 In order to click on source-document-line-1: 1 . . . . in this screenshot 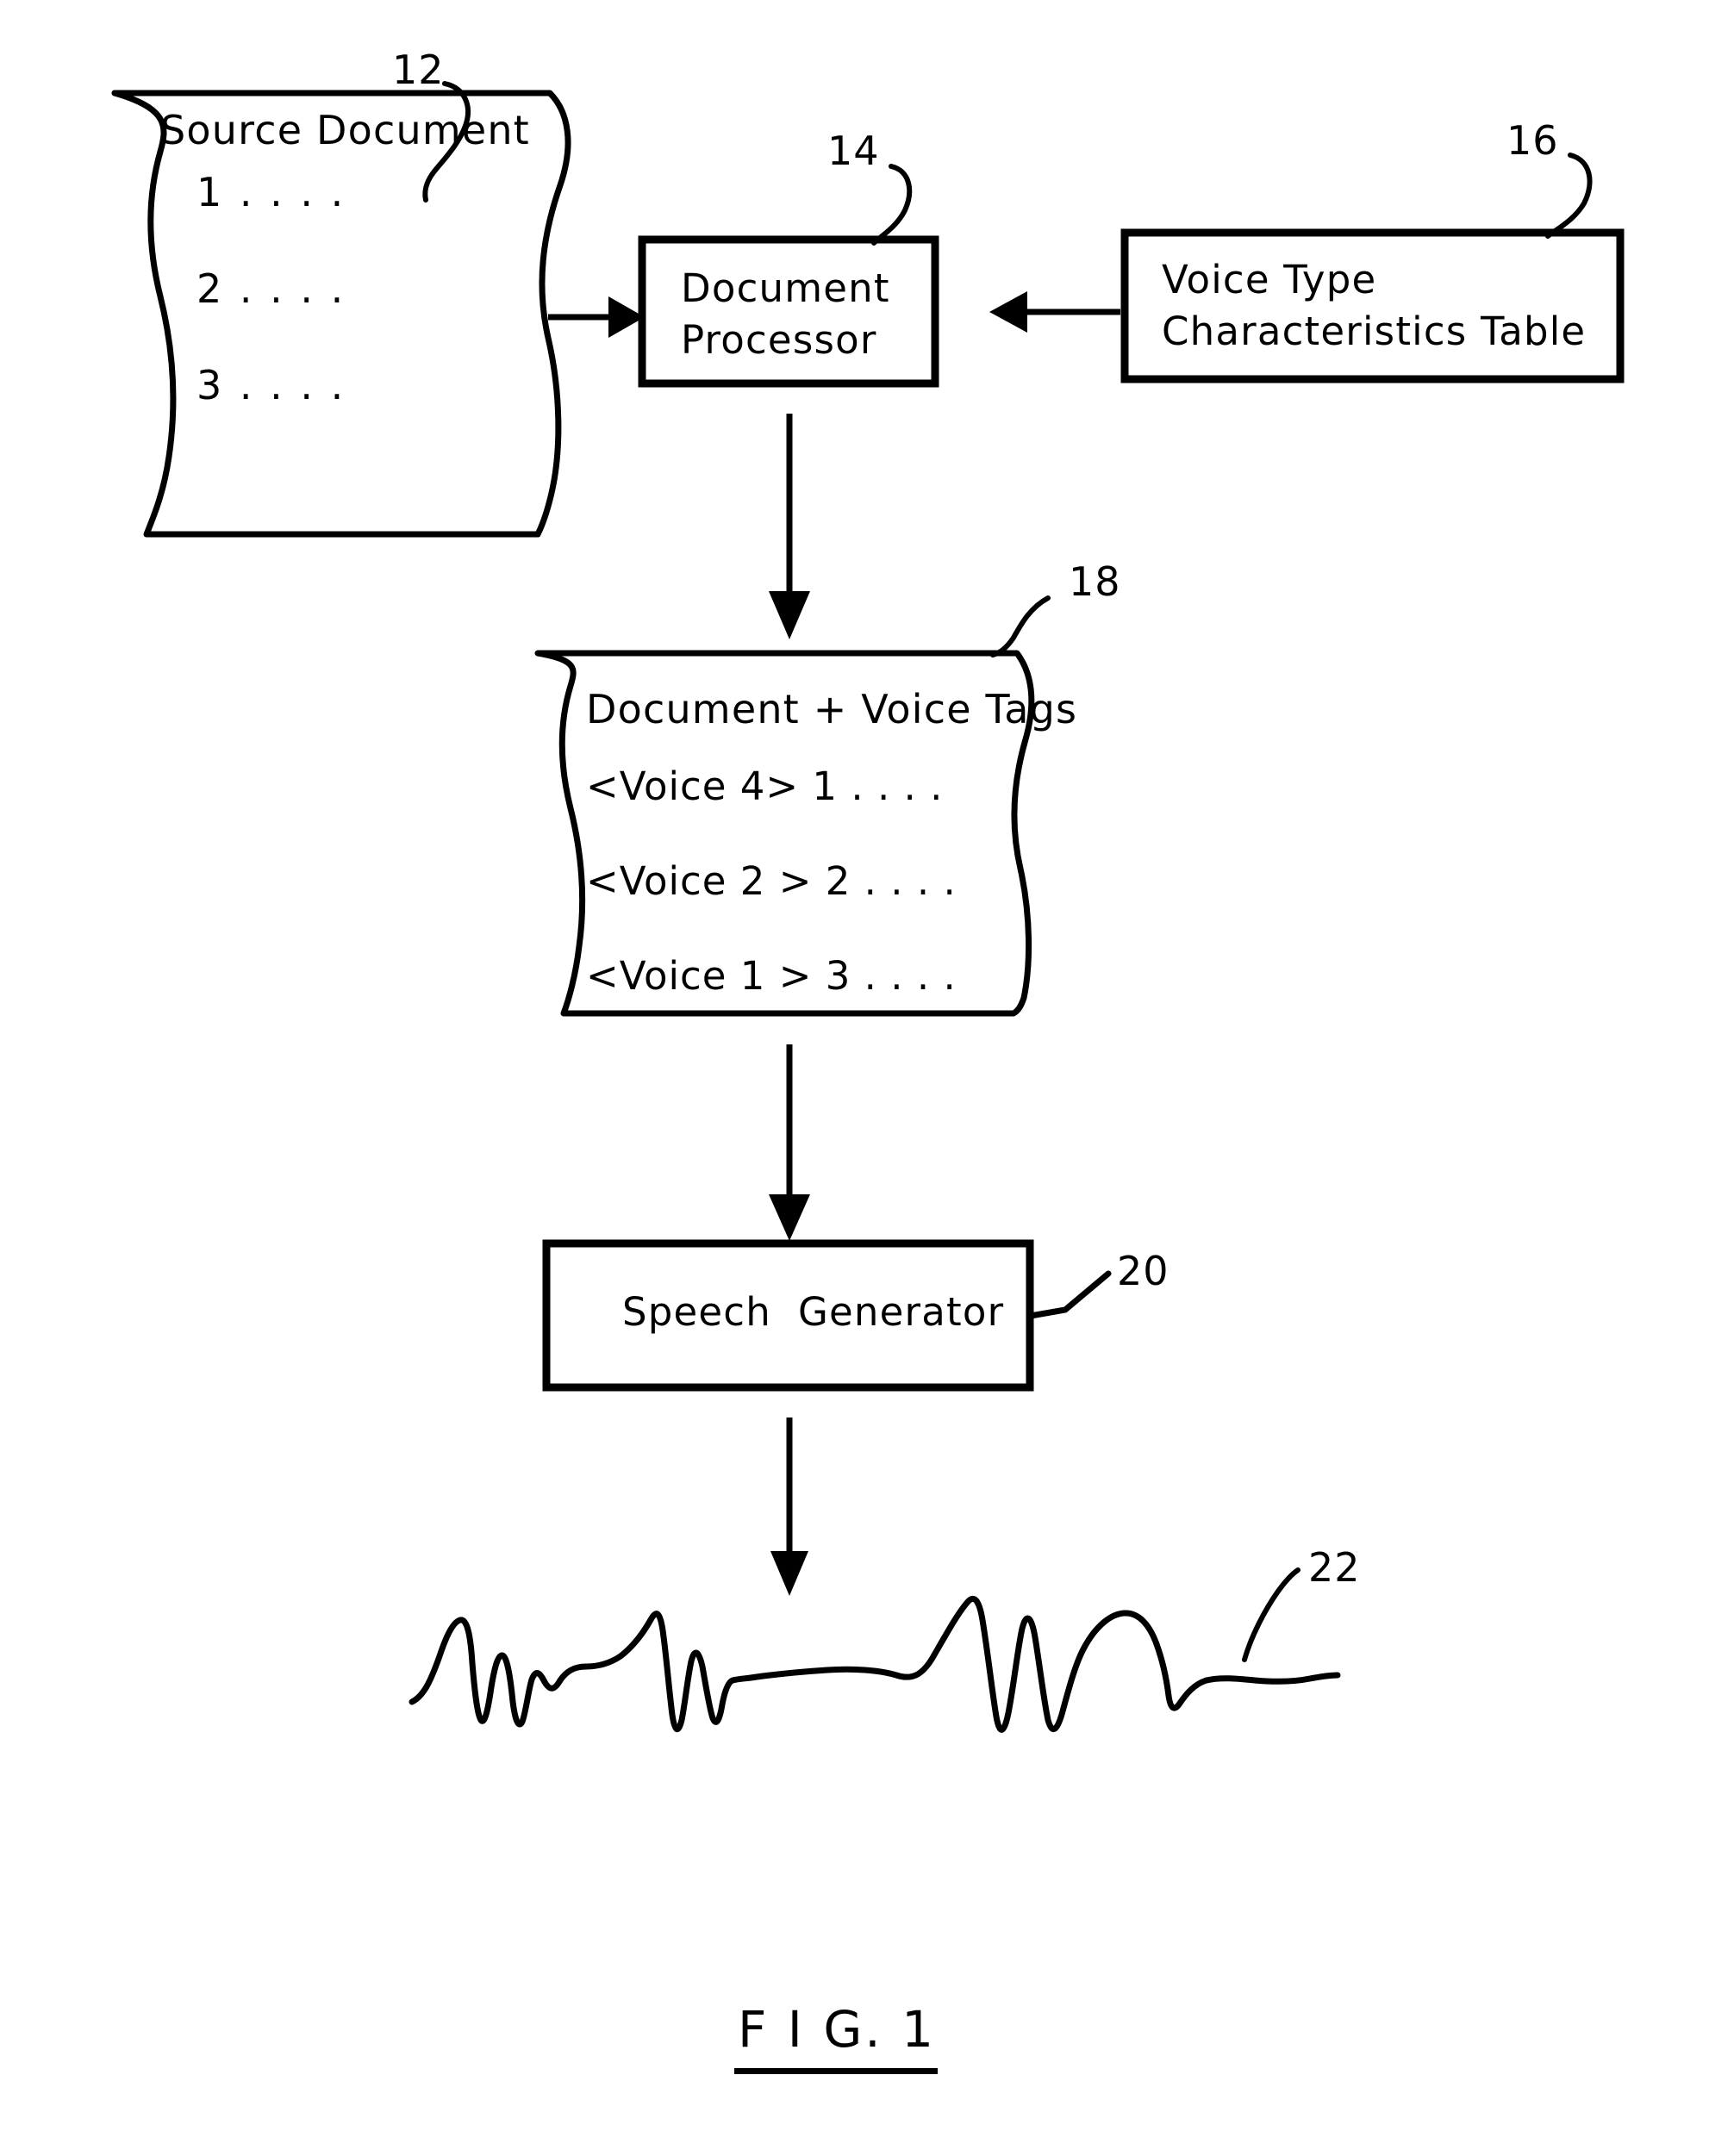, I will do `click(271, 192)`.